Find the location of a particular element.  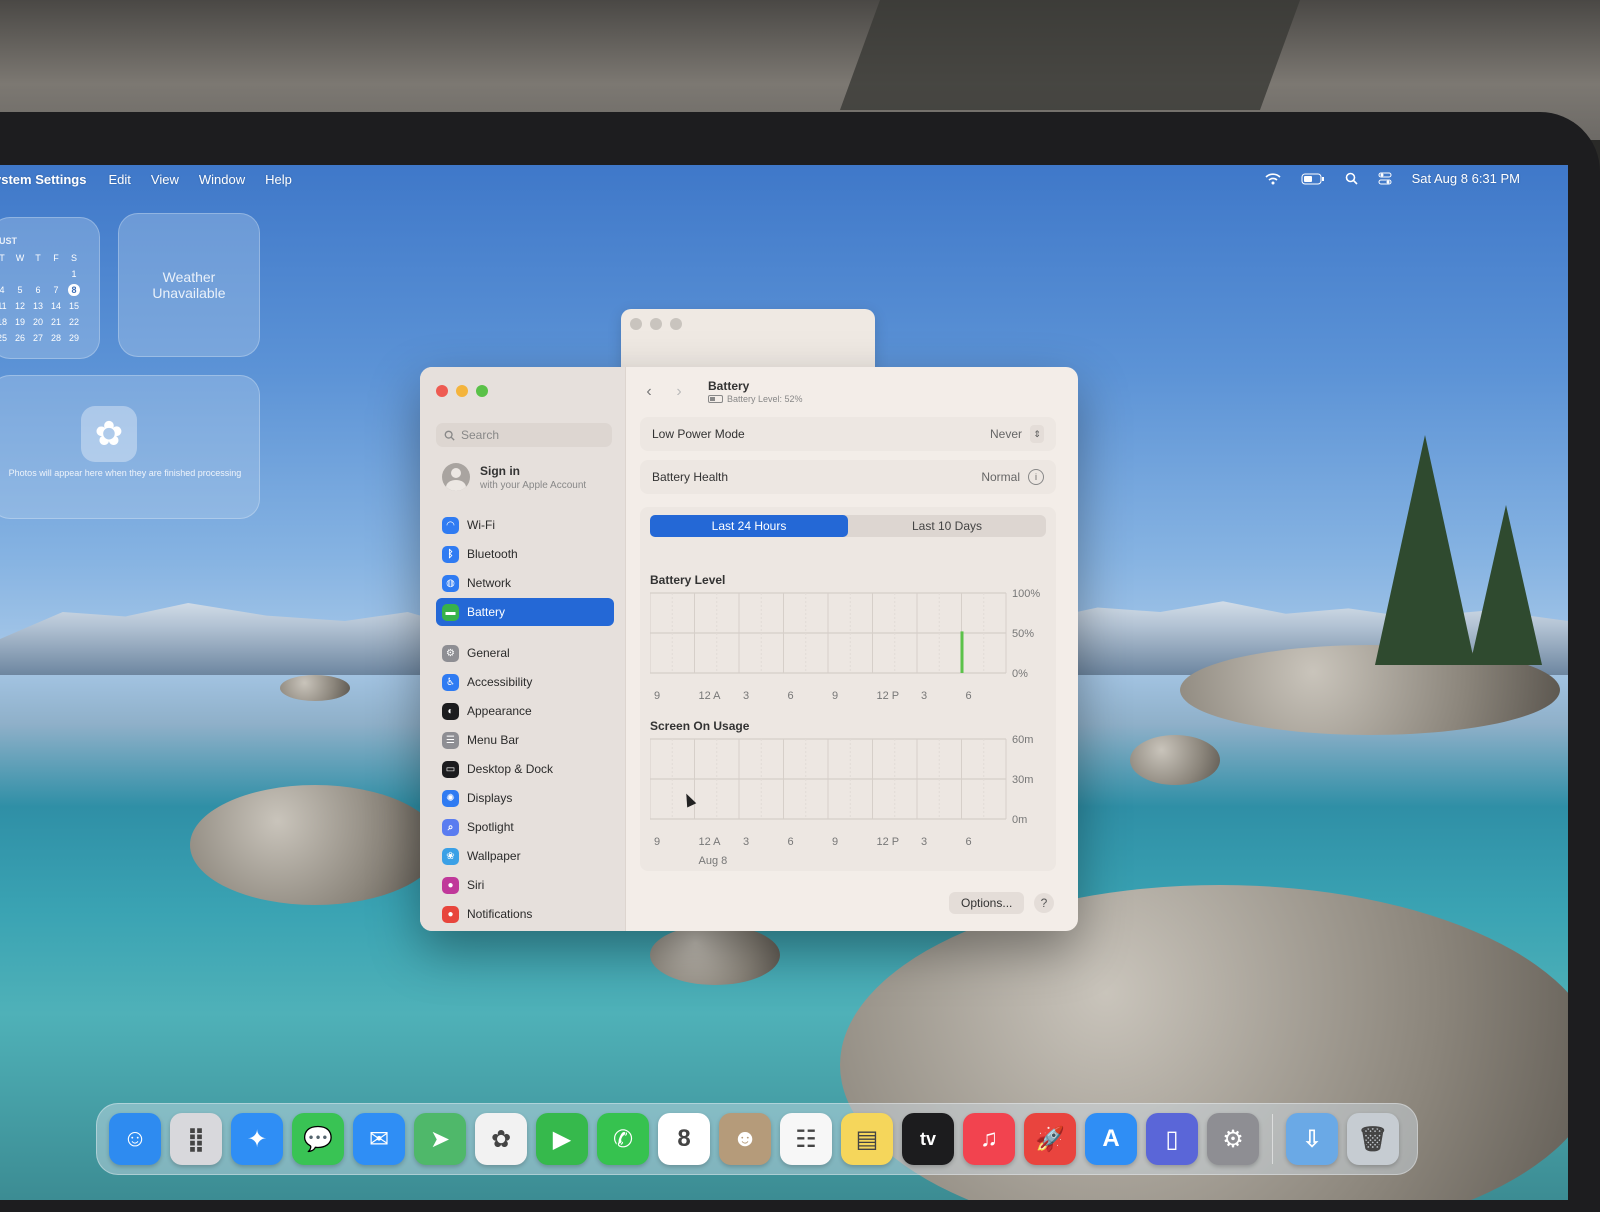

reminders-icon: ☷ is located at coordinates (806, 1139).